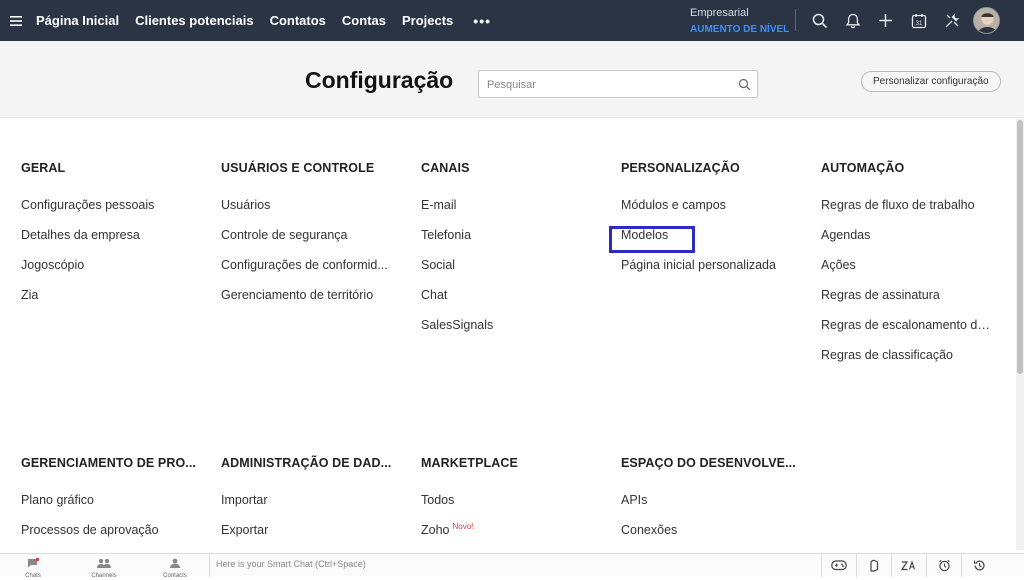 The image size is (1024, 580). I want to click on nav-accounts: Contas, so click(364, 20).